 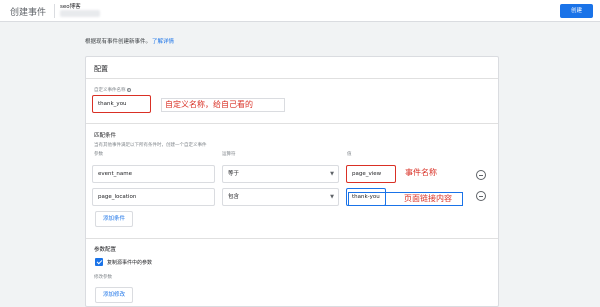 What do you see at coordinates (280, 197) in the screenshot?
I see `condition-operator-select: 包含 ▼` at bounding box center [280, 197].